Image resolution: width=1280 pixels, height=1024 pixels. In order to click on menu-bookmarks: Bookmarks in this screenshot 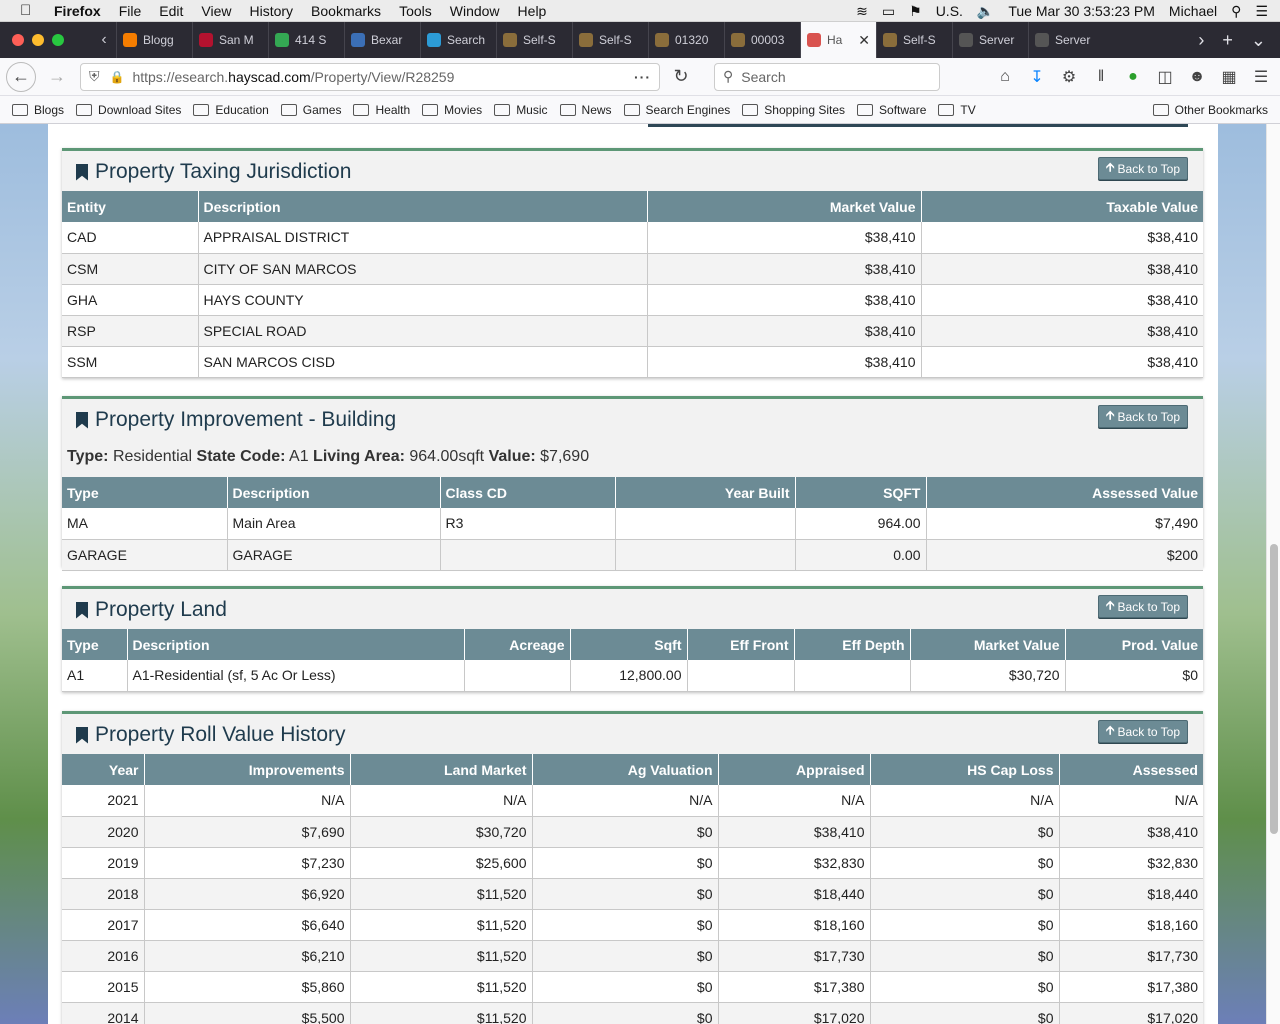, I will do `click(346, 11)`.